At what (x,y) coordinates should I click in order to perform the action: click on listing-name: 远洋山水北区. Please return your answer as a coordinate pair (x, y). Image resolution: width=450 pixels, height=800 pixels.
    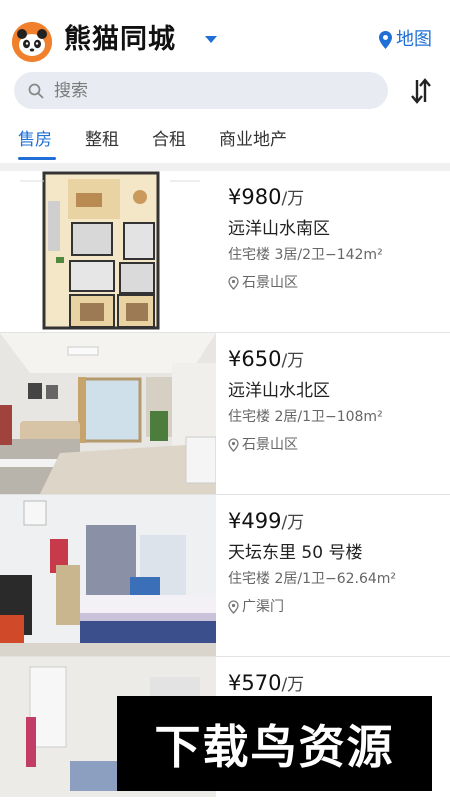
    Looking at the image, I should click on (279, 391).